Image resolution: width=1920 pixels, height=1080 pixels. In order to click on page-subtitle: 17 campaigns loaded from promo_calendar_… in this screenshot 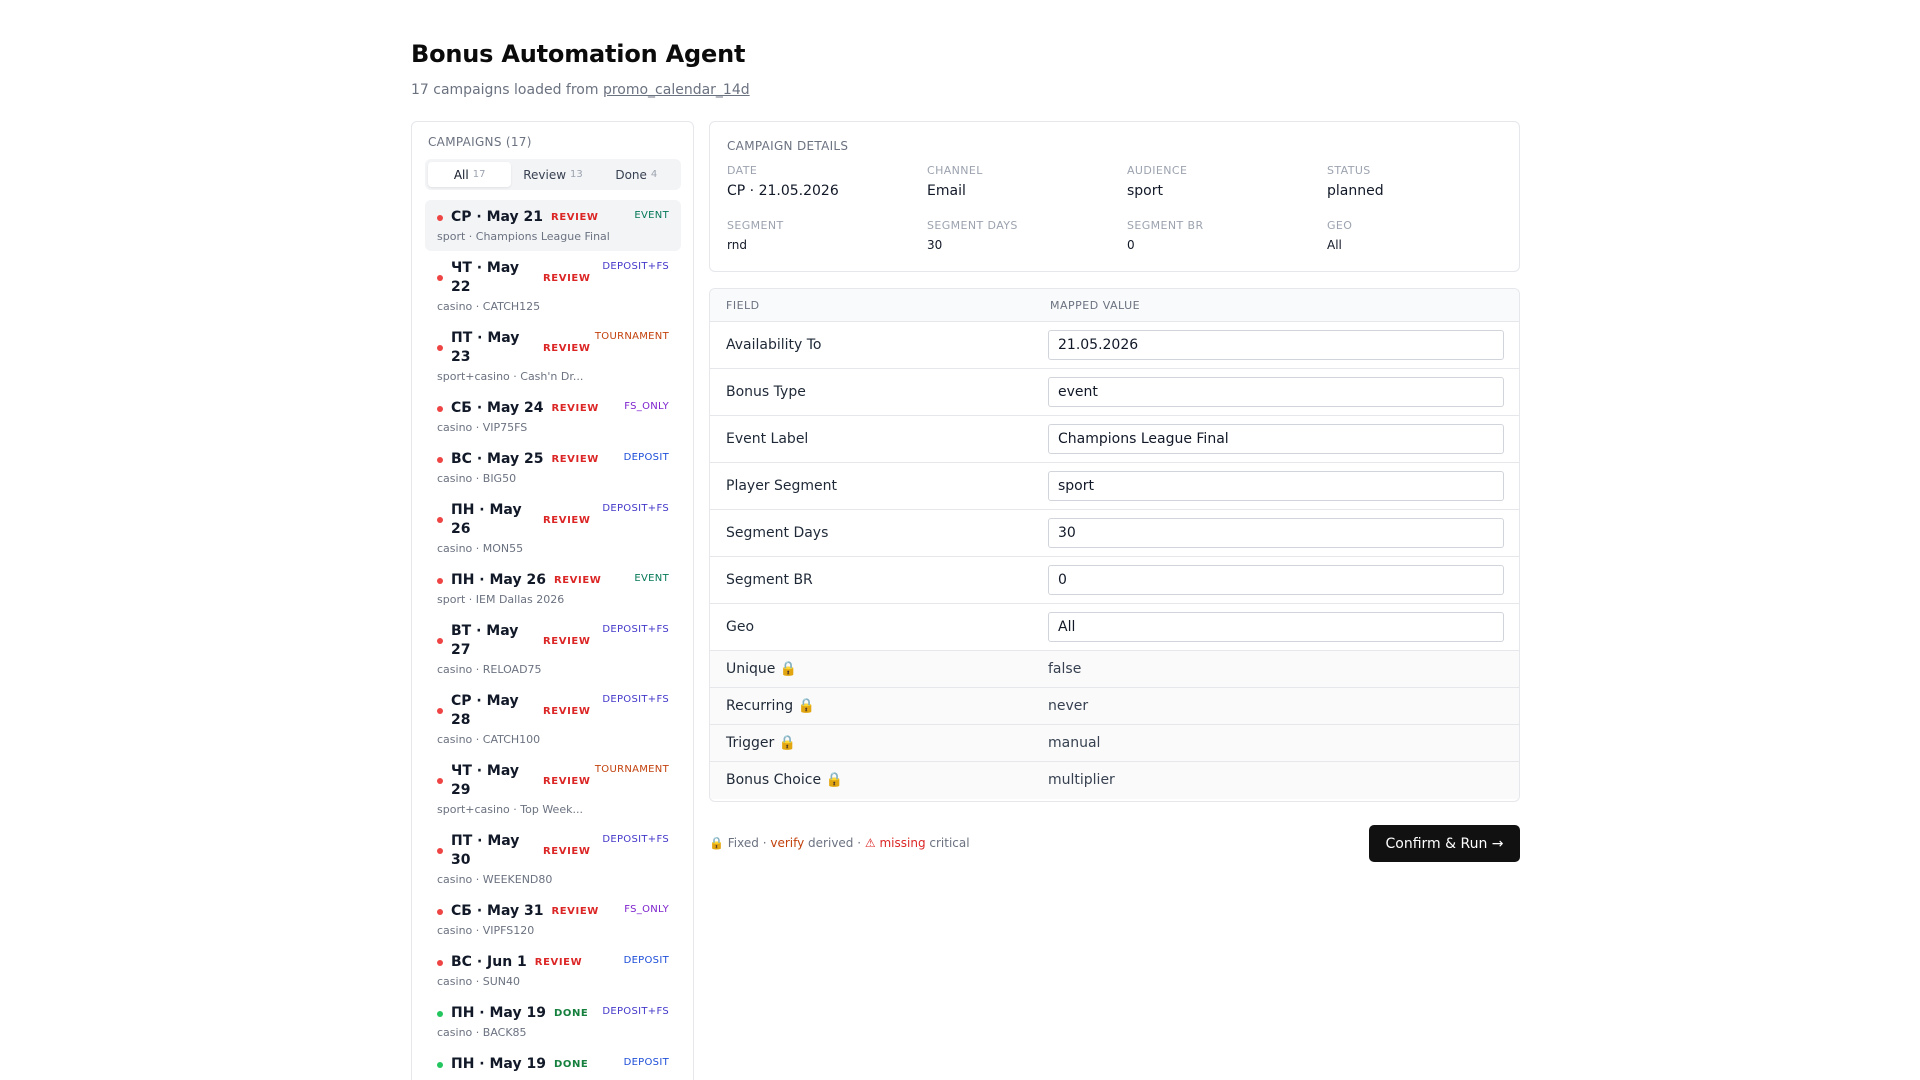, I will do `click(580, 90)`.